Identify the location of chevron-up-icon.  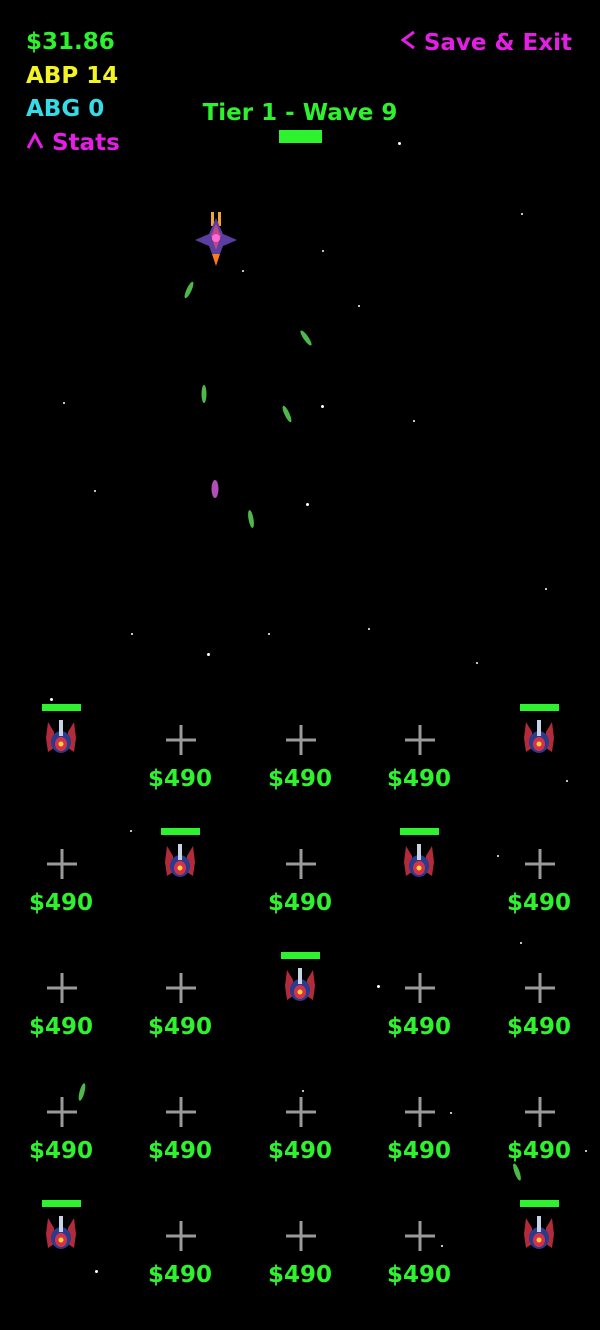
(35, 143).